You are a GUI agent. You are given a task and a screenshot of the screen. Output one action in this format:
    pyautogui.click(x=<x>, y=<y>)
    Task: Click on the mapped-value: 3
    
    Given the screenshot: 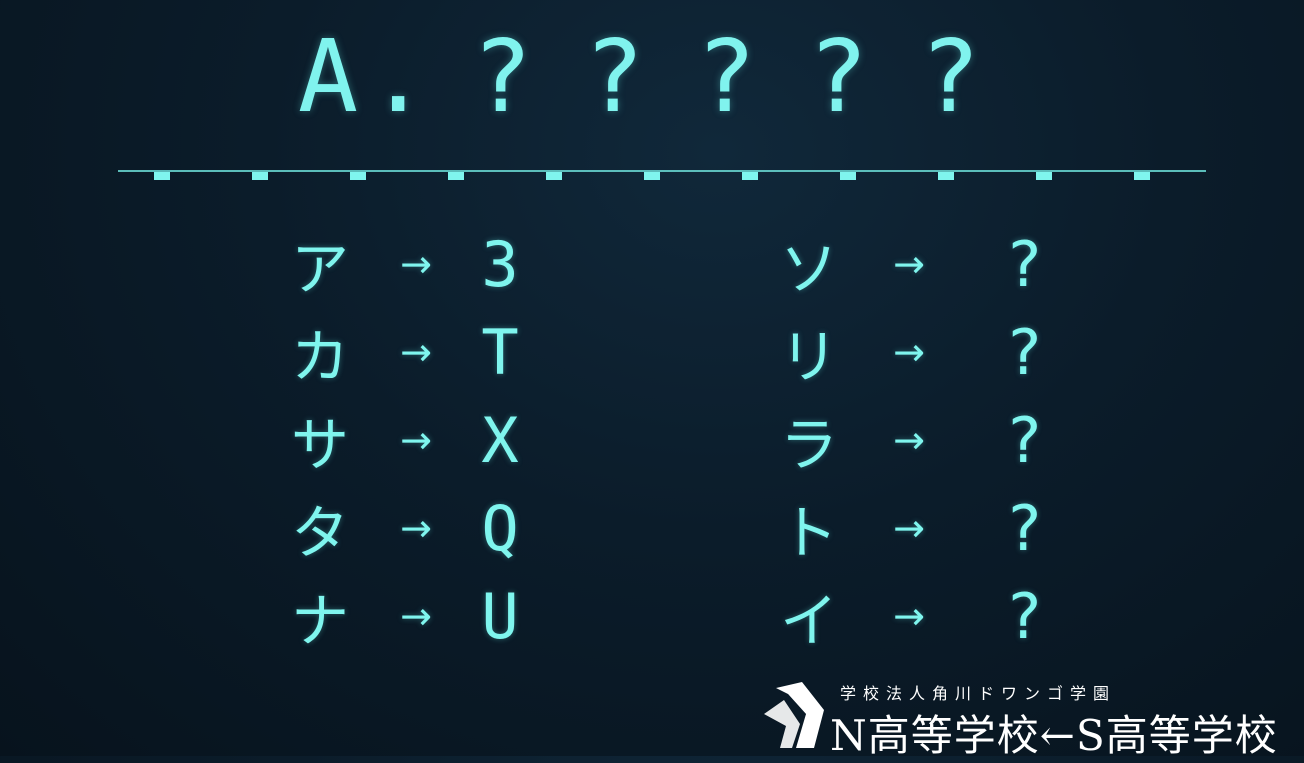 What is the action you would take?
    pyautogui.click(x=500, y=264)
    